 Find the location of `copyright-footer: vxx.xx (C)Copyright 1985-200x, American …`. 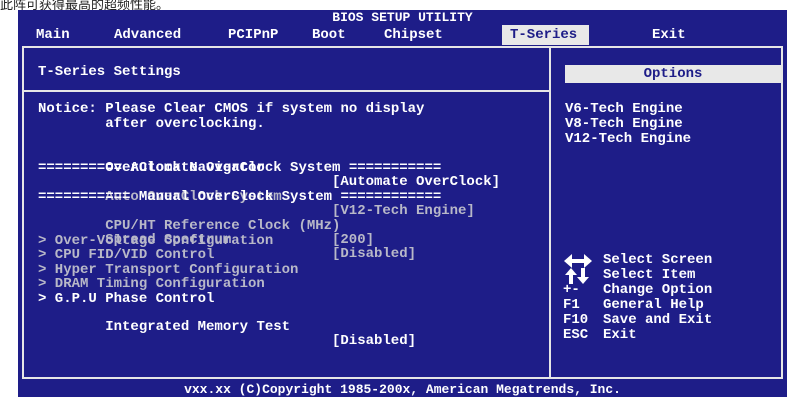

copyright-footer: vxx.xx (C)Copyright 1985-200x, American … is located at coordinates (402, 389).